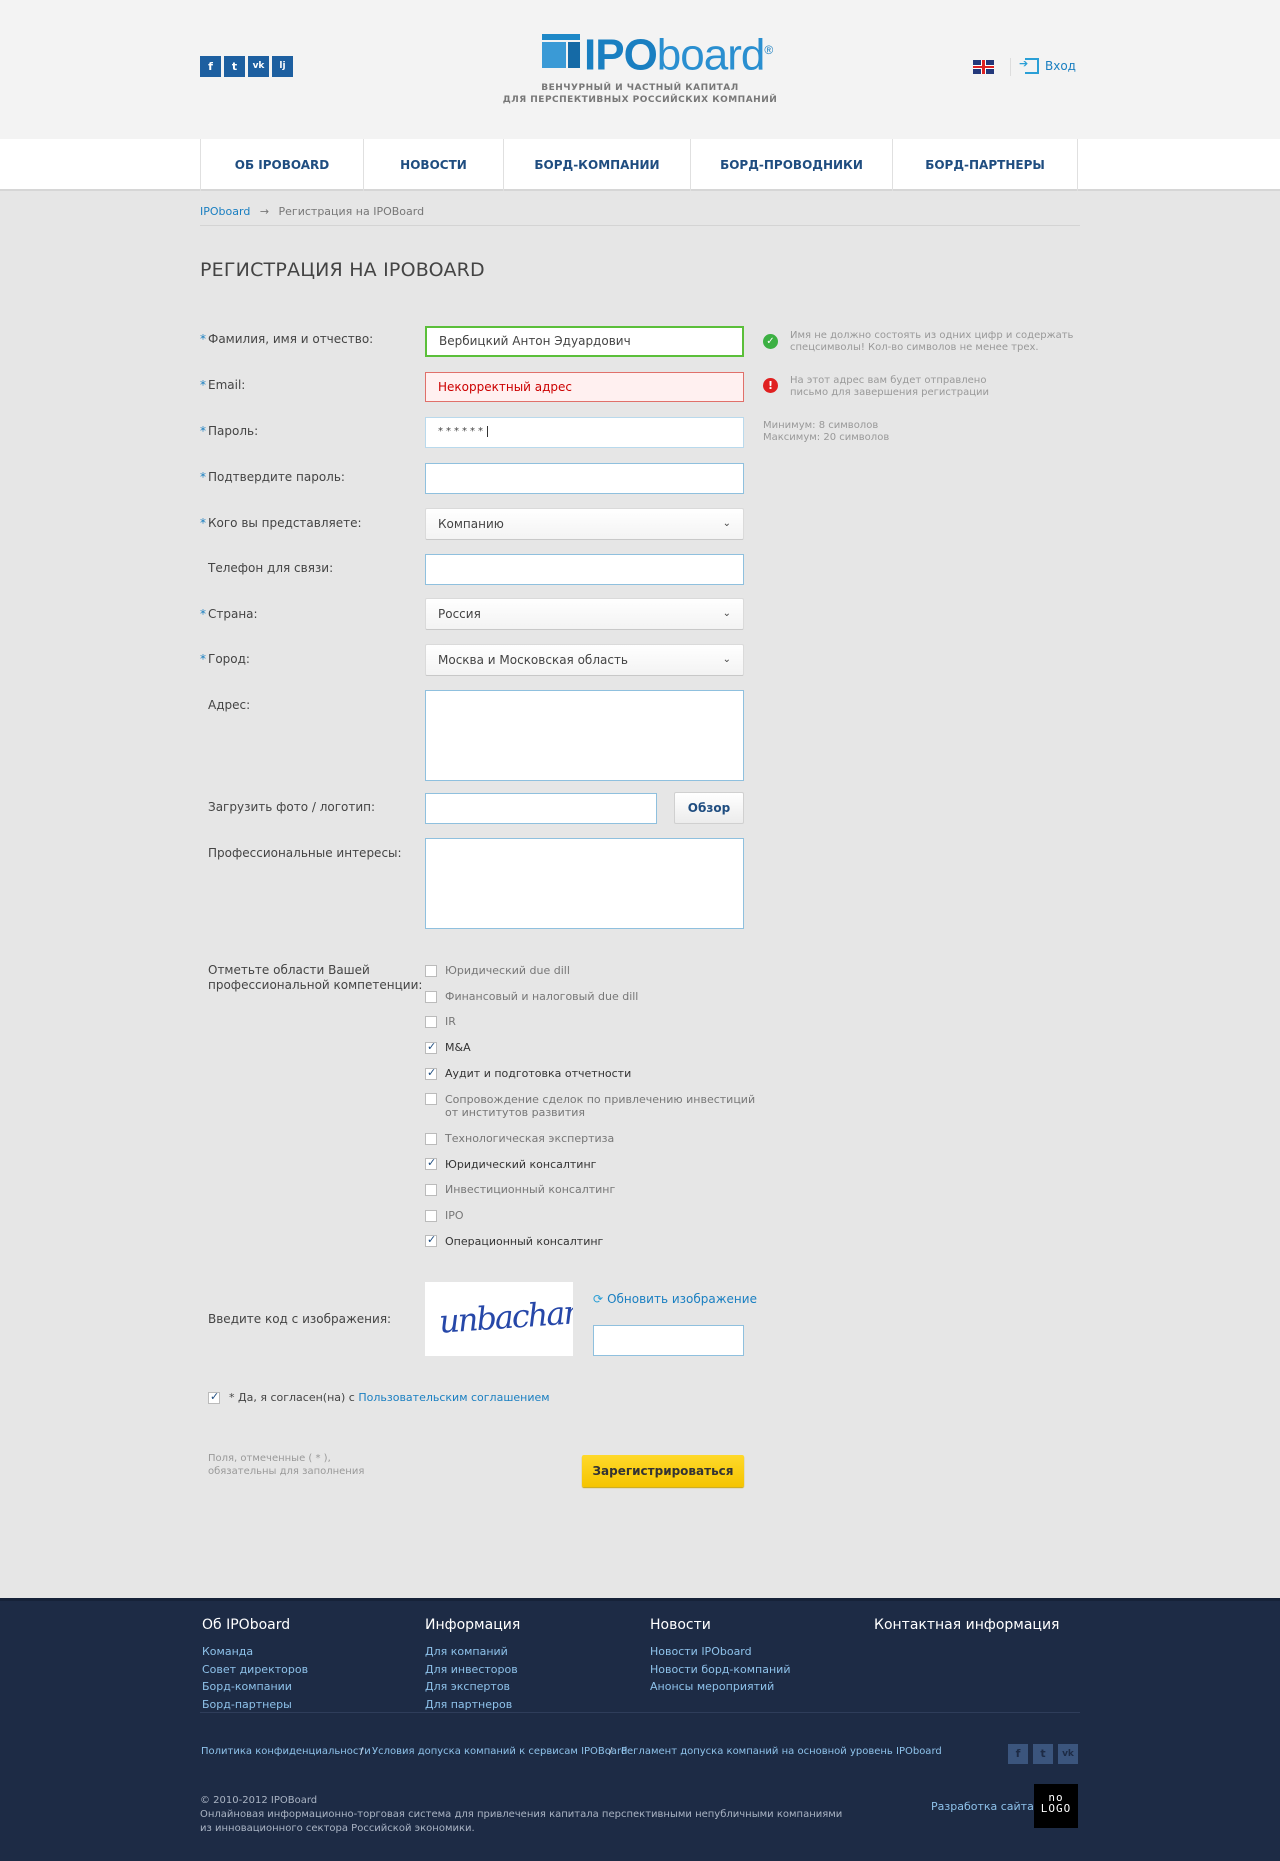  What do you see at coordinates (282, 66) in the screenshot?
I see `livejournal-icon: lj` at bounding box center [282, 66].